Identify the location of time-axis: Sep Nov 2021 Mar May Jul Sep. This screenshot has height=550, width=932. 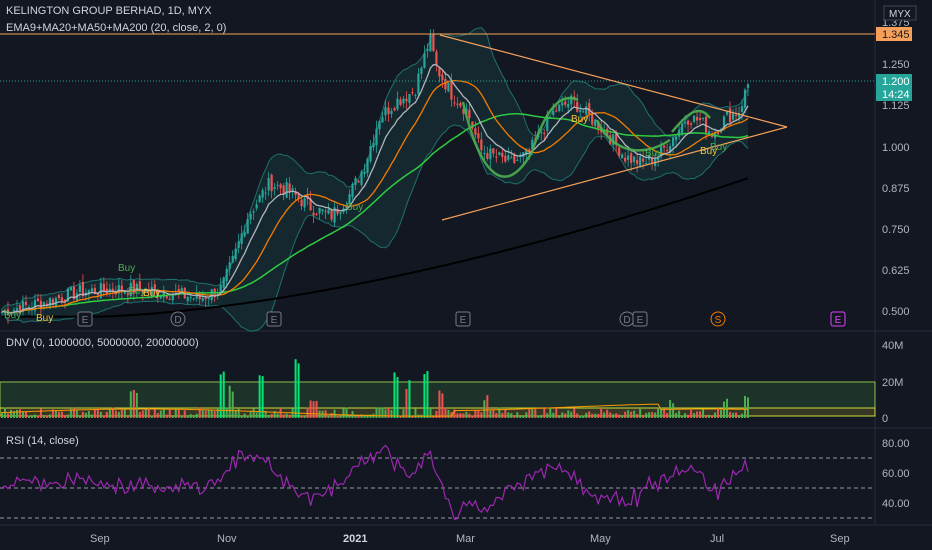
(470, 539).